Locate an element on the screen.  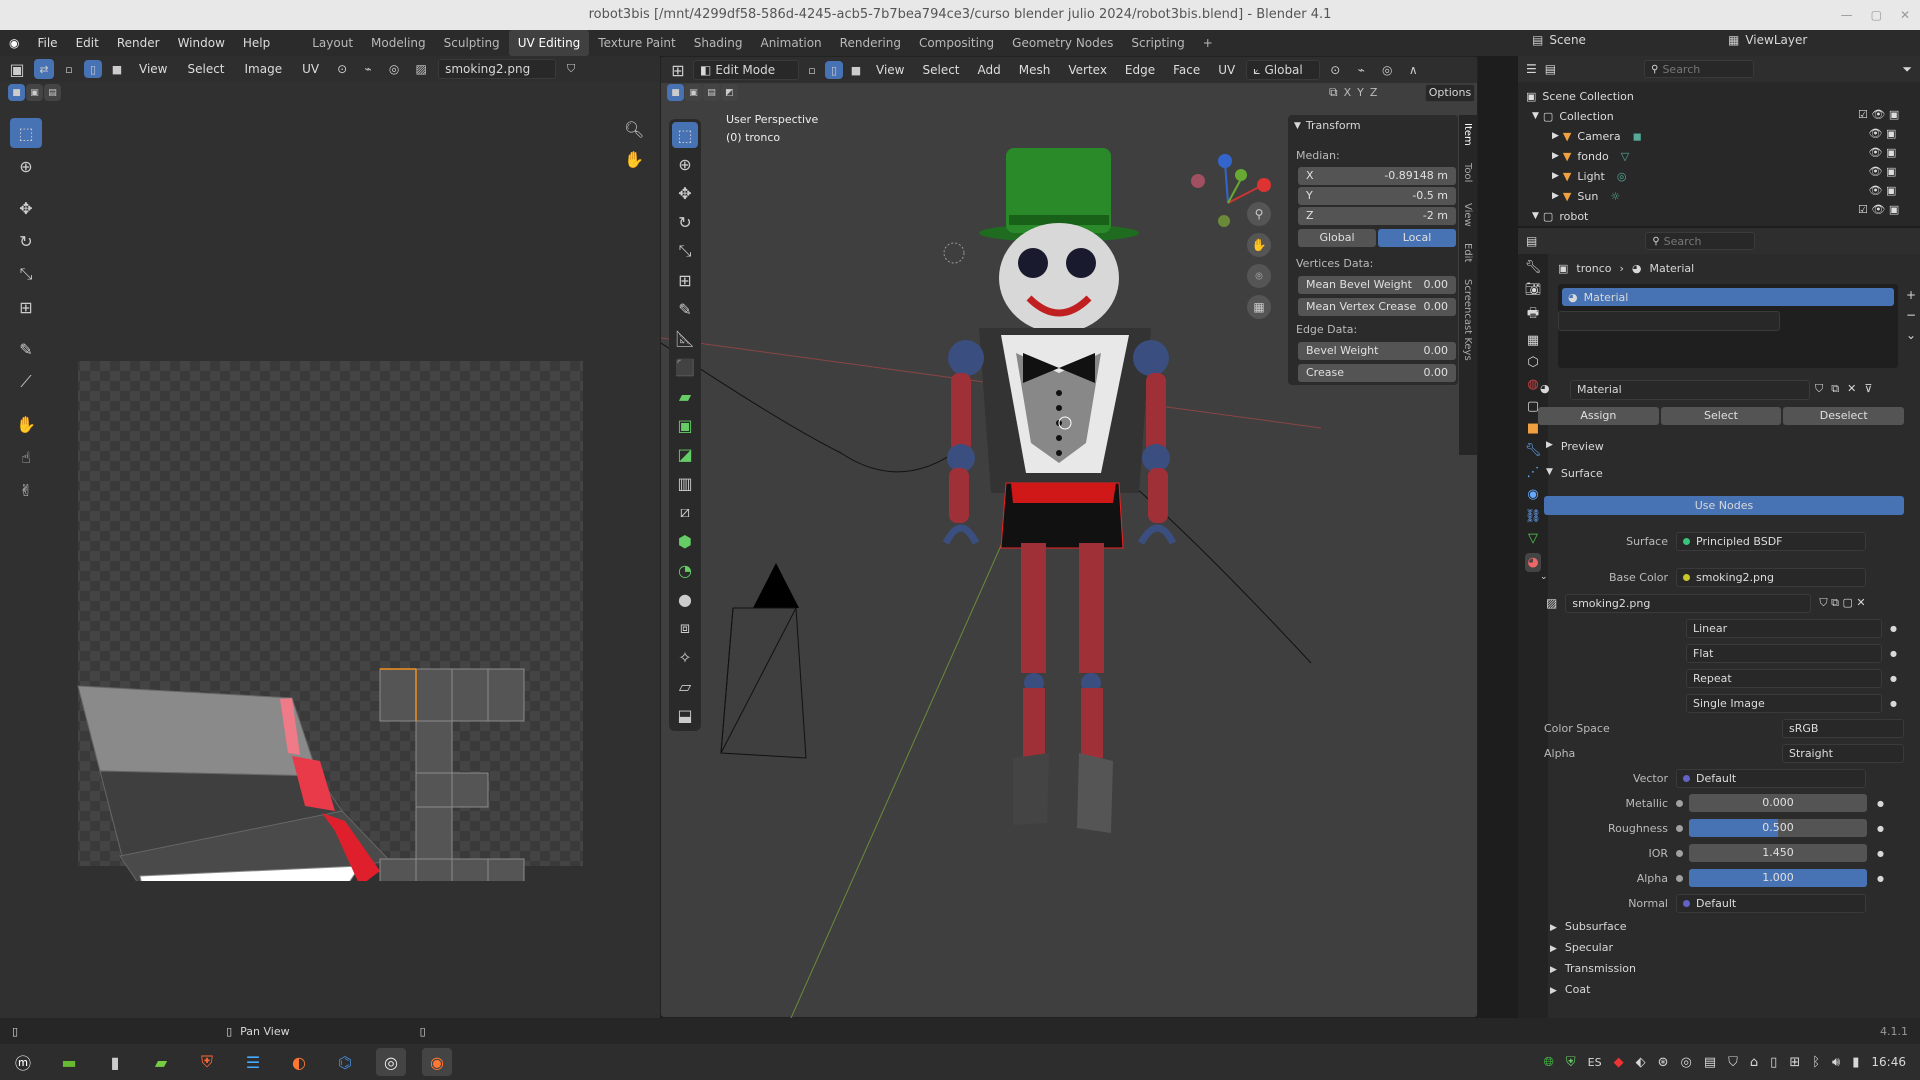
options-dropdown: Options is located at coordinates (1450, 93).